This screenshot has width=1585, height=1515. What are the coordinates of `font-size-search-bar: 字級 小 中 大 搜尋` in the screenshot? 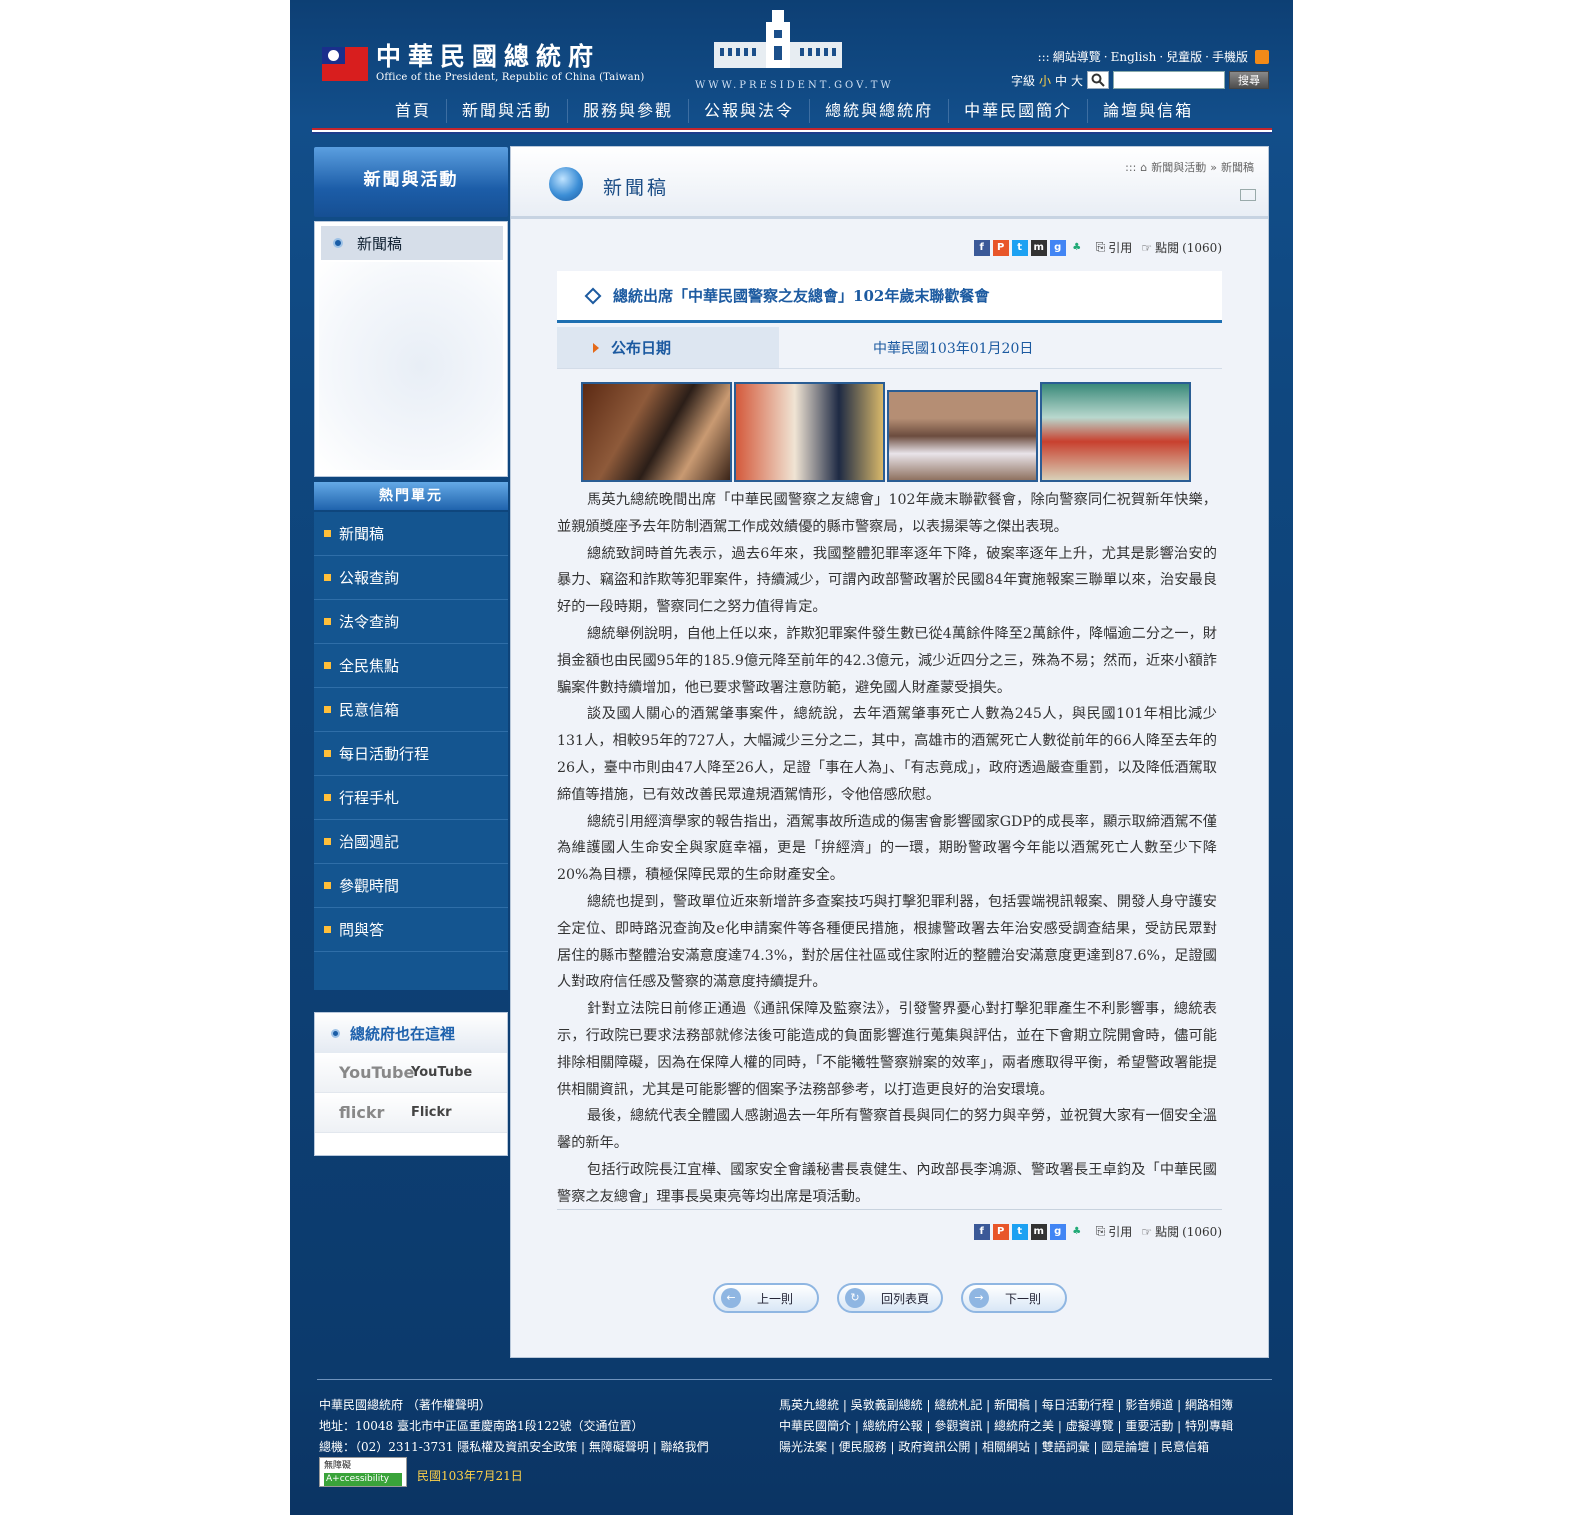 It's located at (1140, 80).